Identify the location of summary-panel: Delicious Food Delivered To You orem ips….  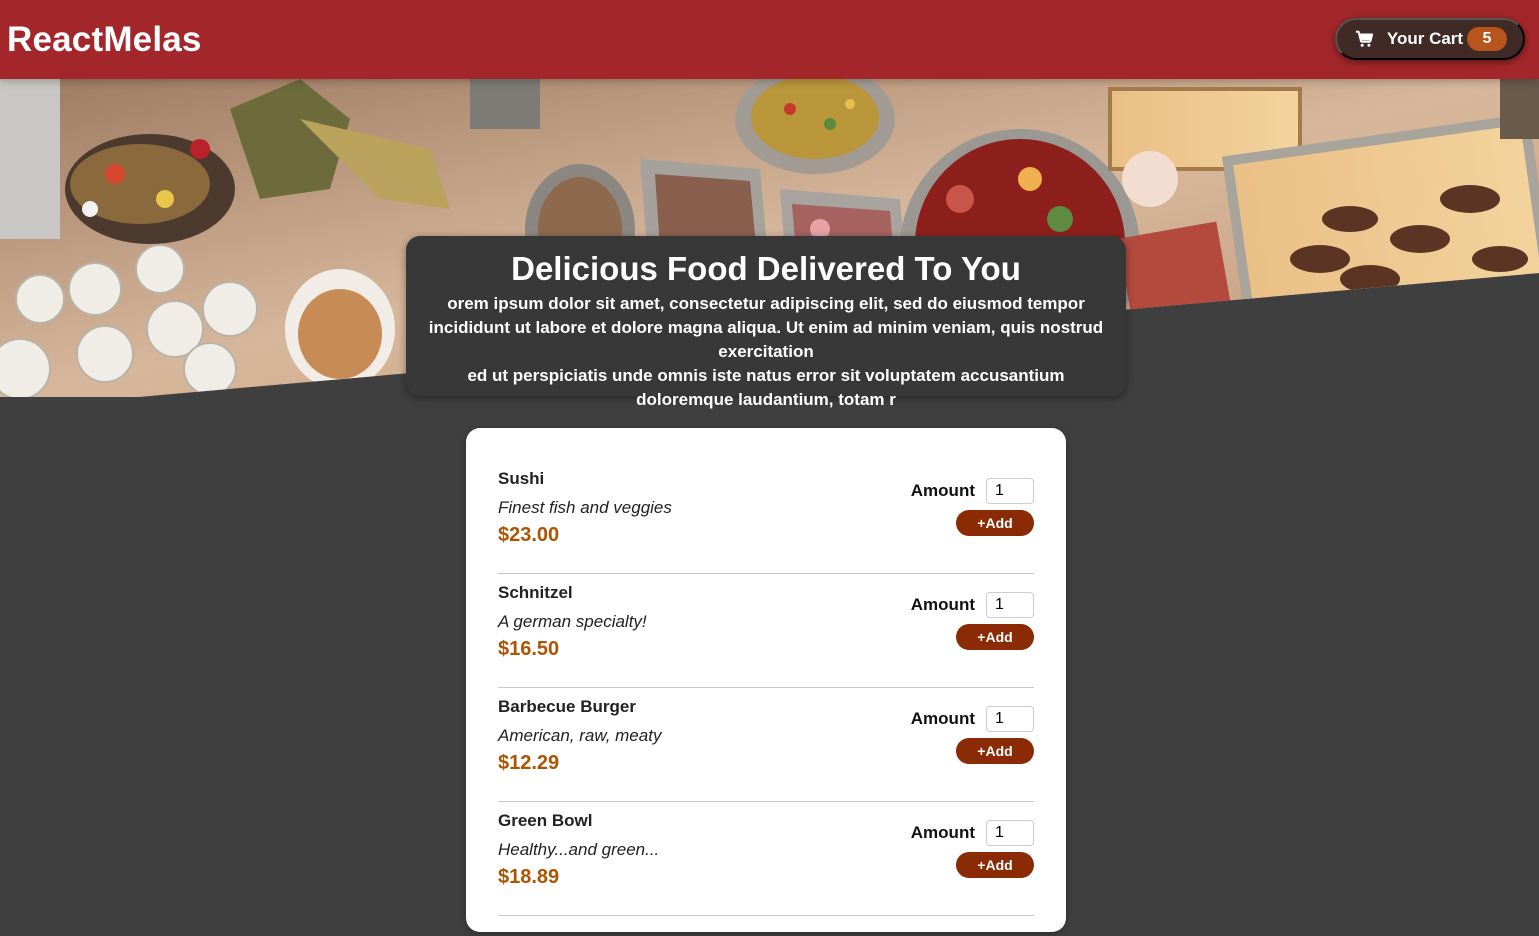
(766, 322).